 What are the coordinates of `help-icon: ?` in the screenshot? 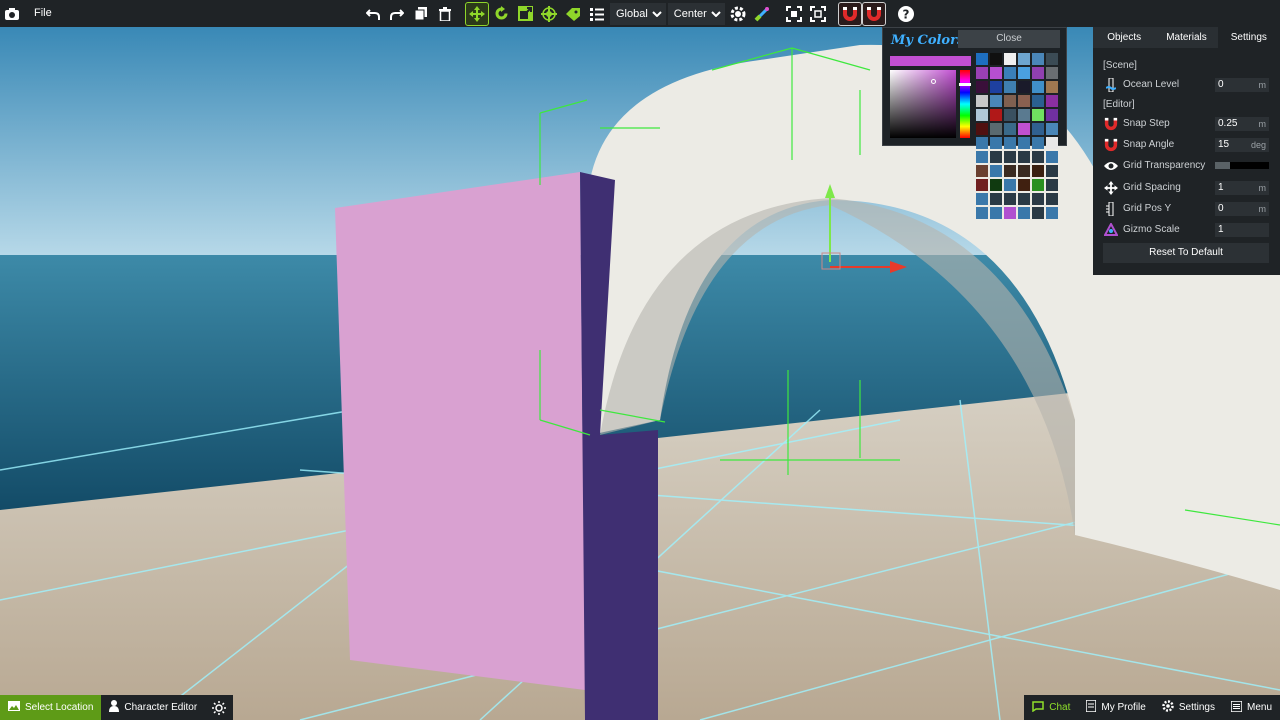 It's located at (906, 14).